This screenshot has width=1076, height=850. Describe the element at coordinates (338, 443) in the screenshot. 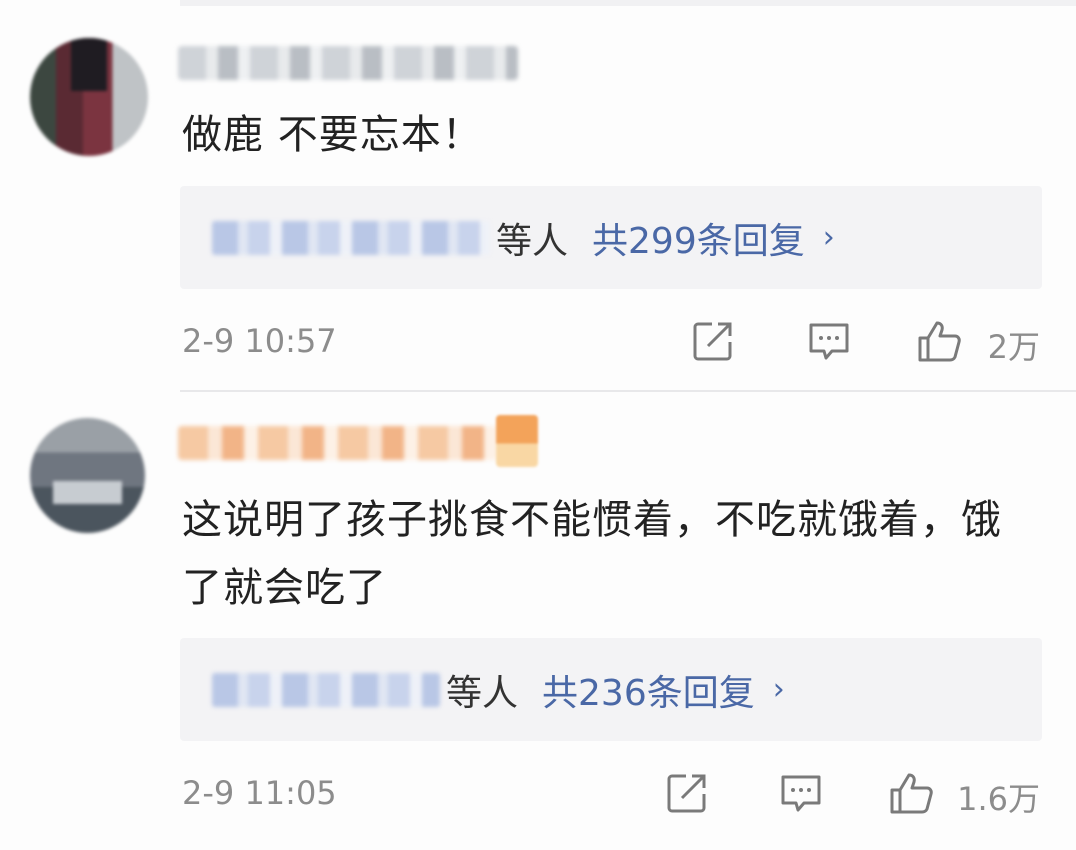

I see `username-blurred` at that location.